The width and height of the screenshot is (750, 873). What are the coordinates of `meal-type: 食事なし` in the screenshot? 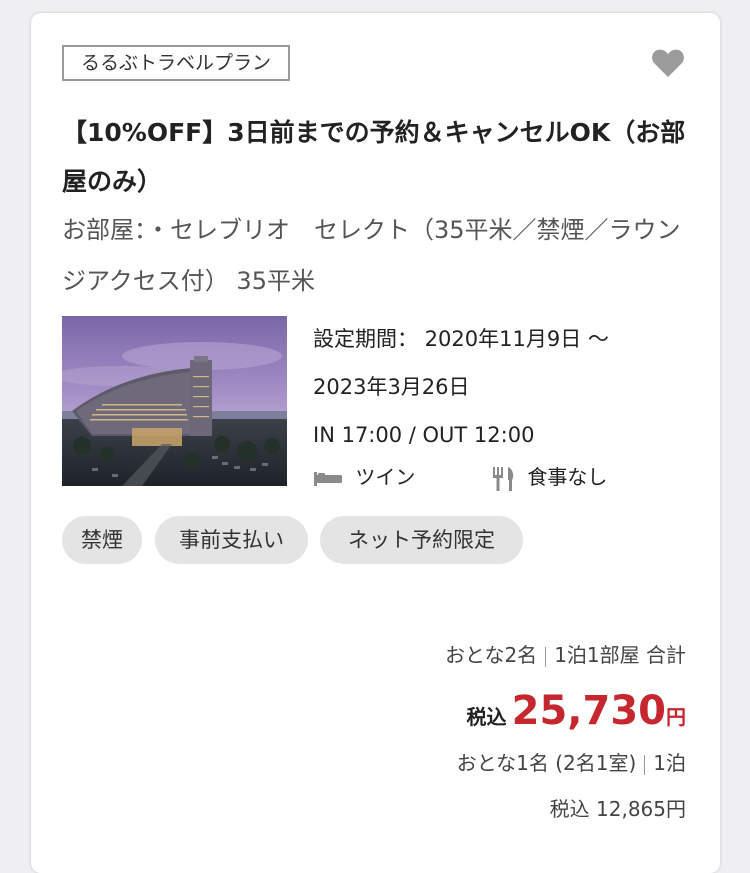 It's located at (549, 477).